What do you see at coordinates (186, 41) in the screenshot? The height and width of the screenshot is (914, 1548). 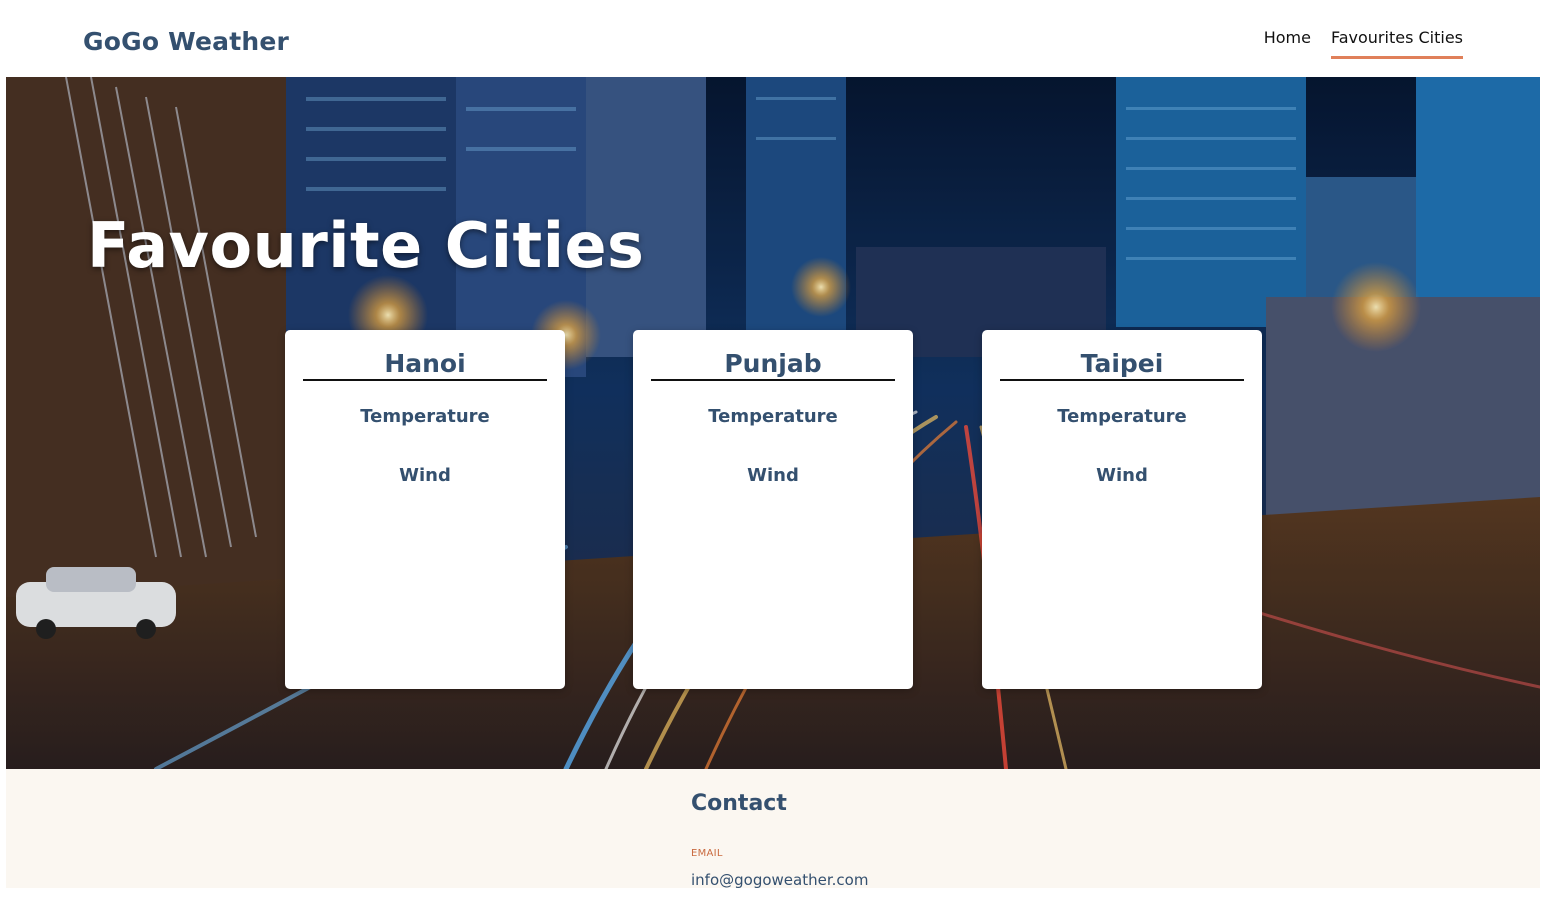 I see `brand-logo: GoGo Weather` at bounding box center [186, 41].